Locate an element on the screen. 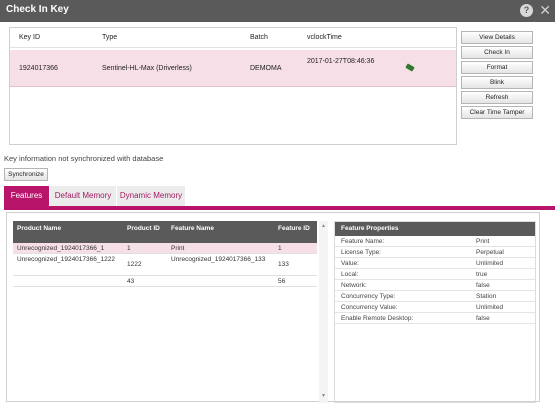 This screenshot has width=555, height=403. key-icon is located at coordinates (410, 67).